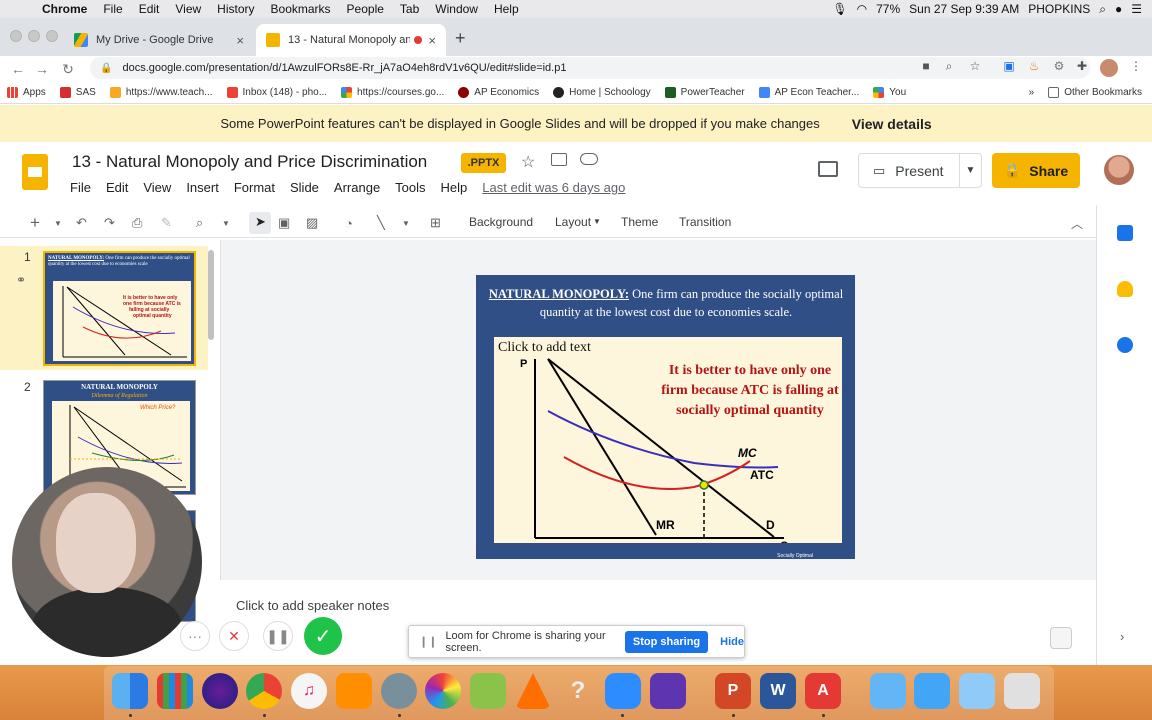 Image resolution: width=1152 pixels, height=720 pixels. What do you see at coordinates (166, 223) in the screenshot?
I see `paint-format-icon: ✎` at bounding box center [166, 223].